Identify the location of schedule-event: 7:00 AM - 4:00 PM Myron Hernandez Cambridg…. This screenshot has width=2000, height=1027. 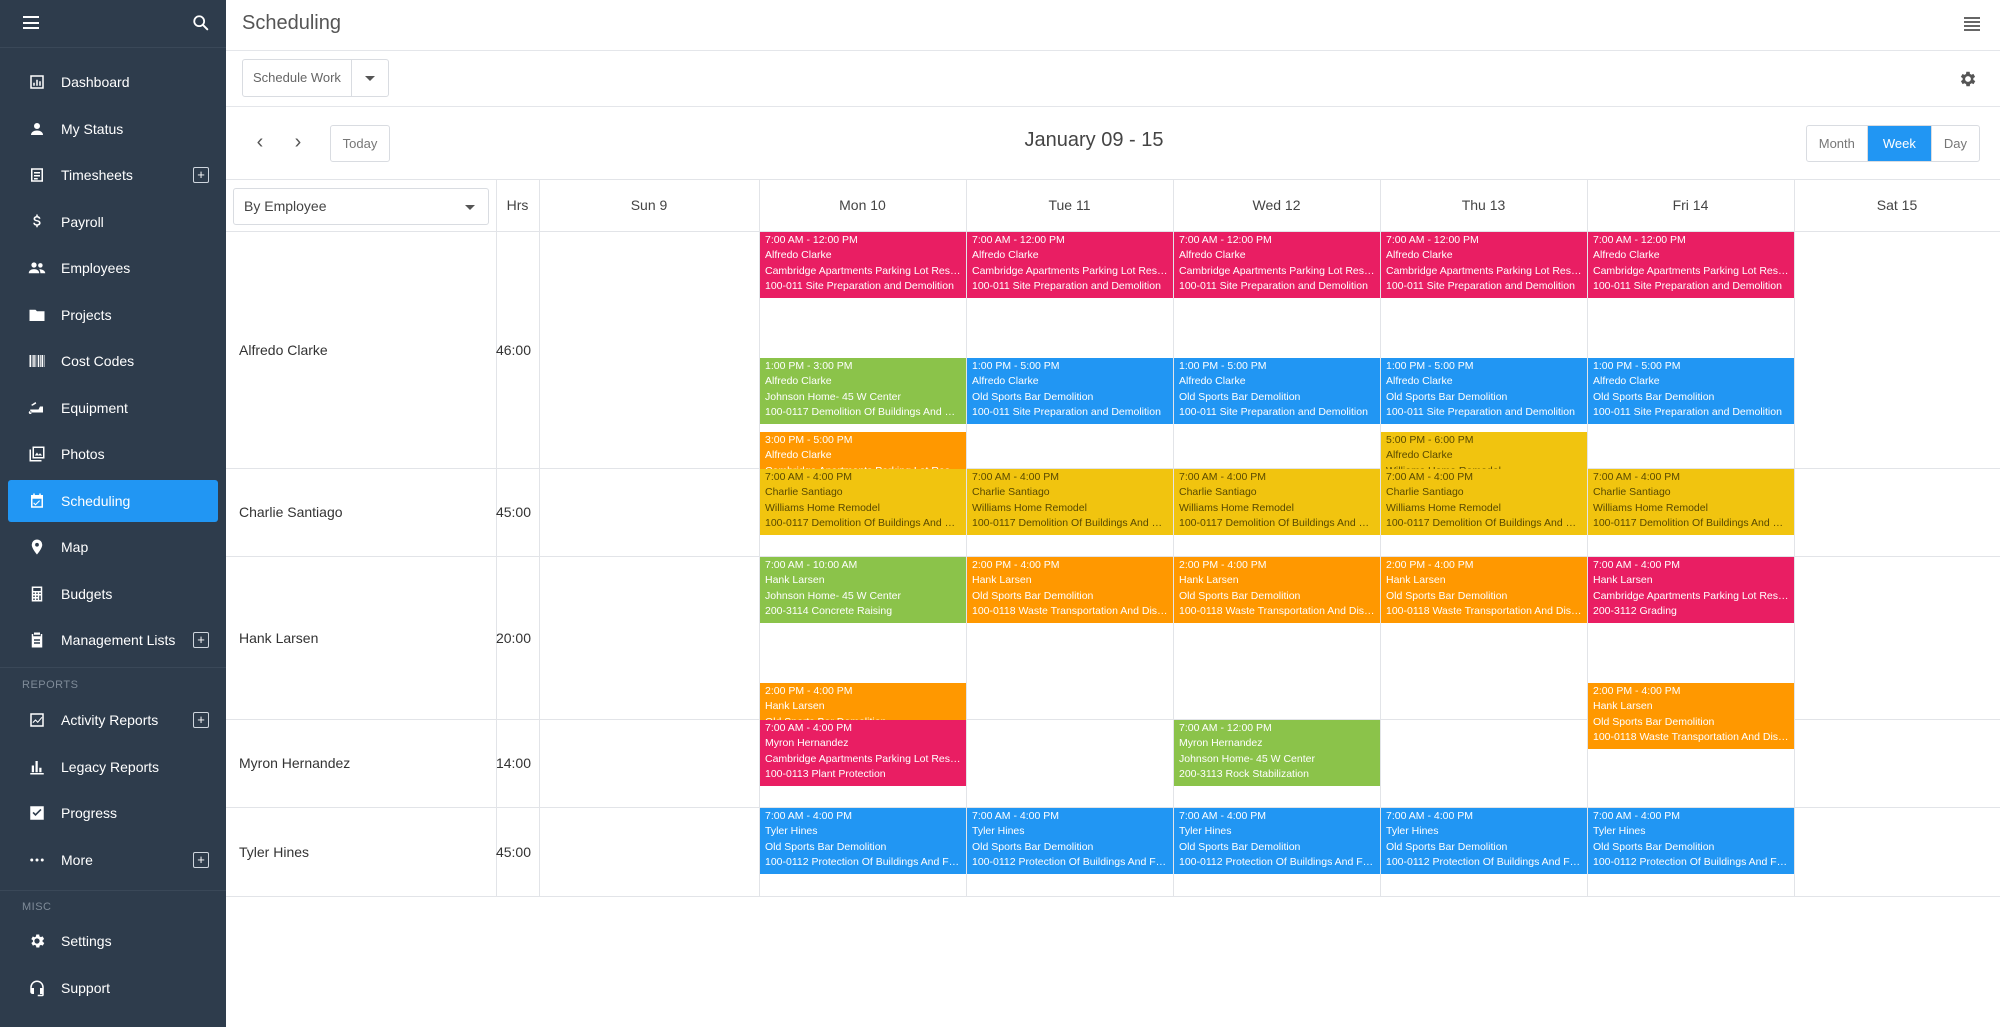
(863, 753).